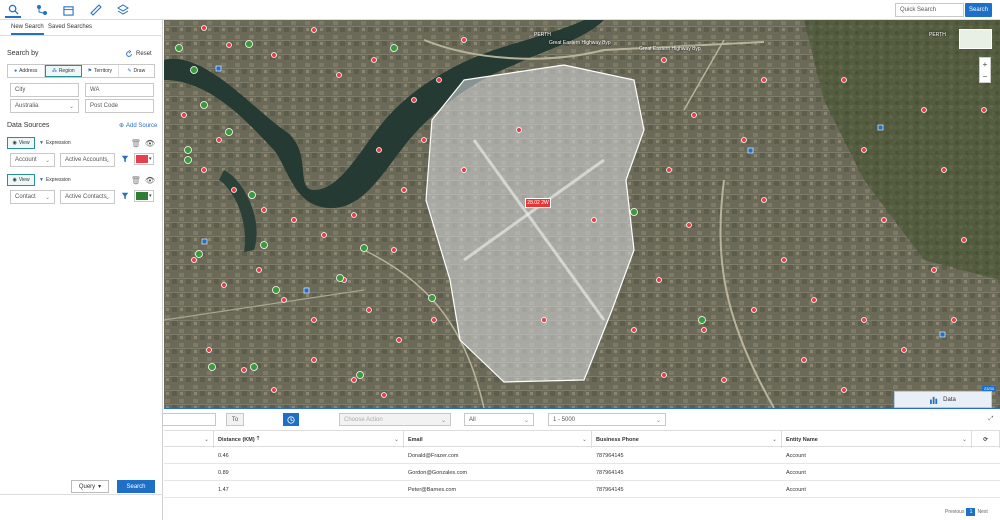 The width and height of the screenshot is (1000, 520). What do you see at coordinates (68, 10) in the screenshot?
I see `calendar-icon` at bounding box center [68, 10].